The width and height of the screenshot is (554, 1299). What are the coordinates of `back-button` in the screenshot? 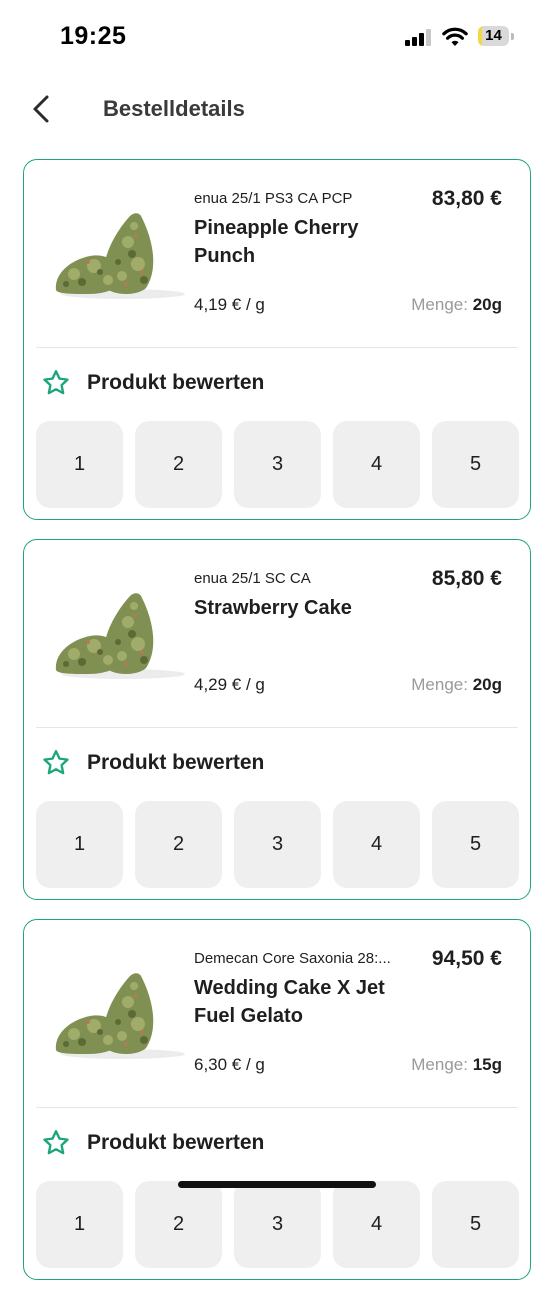 It's located at (44, 110).